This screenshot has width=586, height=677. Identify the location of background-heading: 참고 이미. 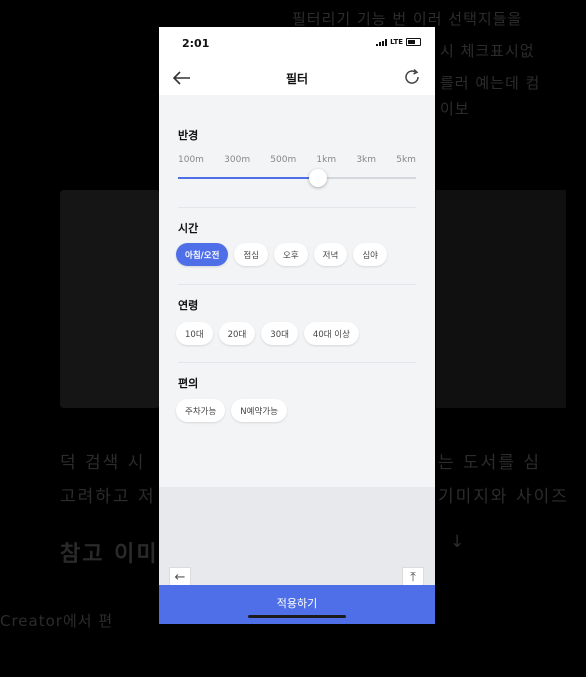
(109, 554).